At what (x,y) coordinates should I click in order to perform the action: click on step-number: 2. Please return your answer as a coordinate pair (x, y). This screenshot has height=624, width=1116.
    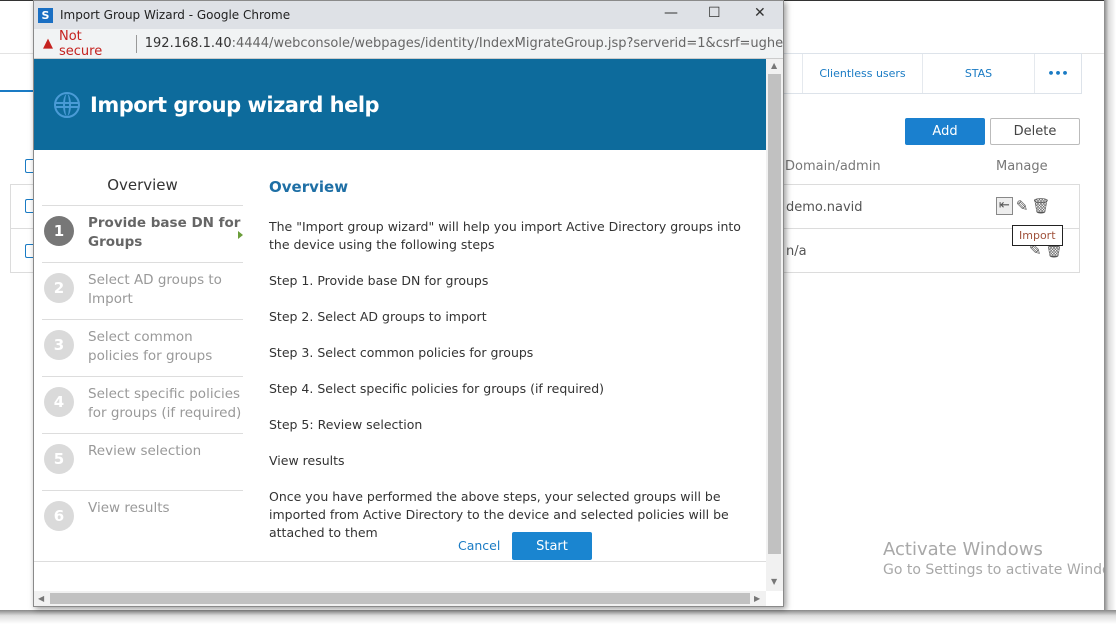
    Looking at the image, I should click on (59, 288).